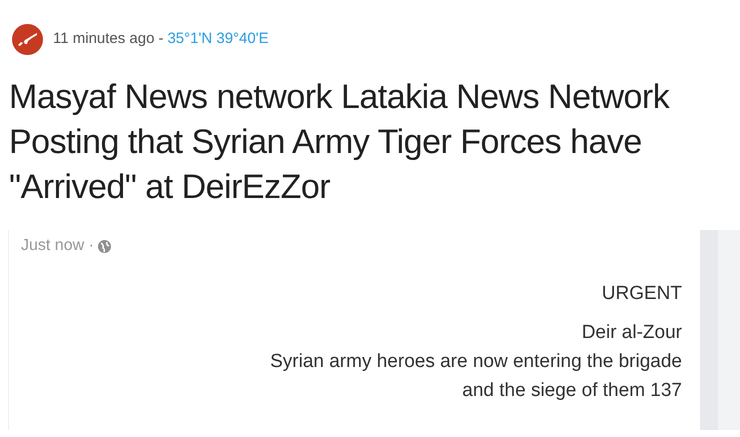 The height and width of the screenshot is (437, 740). What do you see at coordinates (27, 39) in the screenshot?
I see `rifle-icon` at bounding box center [27, 39].